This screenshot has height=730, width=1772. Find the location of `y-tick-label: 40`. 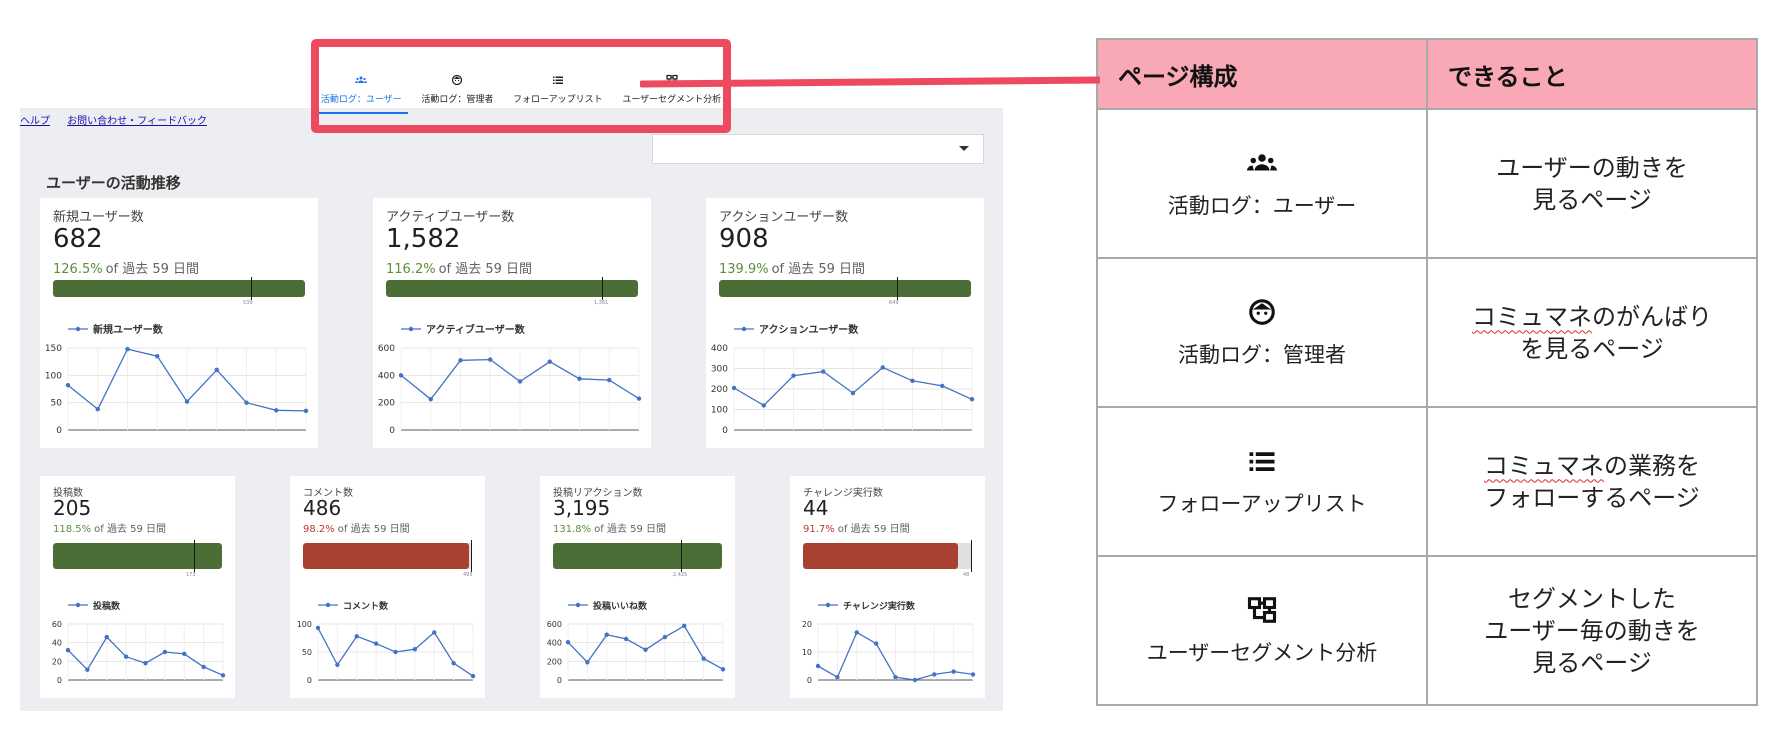

y-tick-label: 40 is located at coordinates (57, 643).